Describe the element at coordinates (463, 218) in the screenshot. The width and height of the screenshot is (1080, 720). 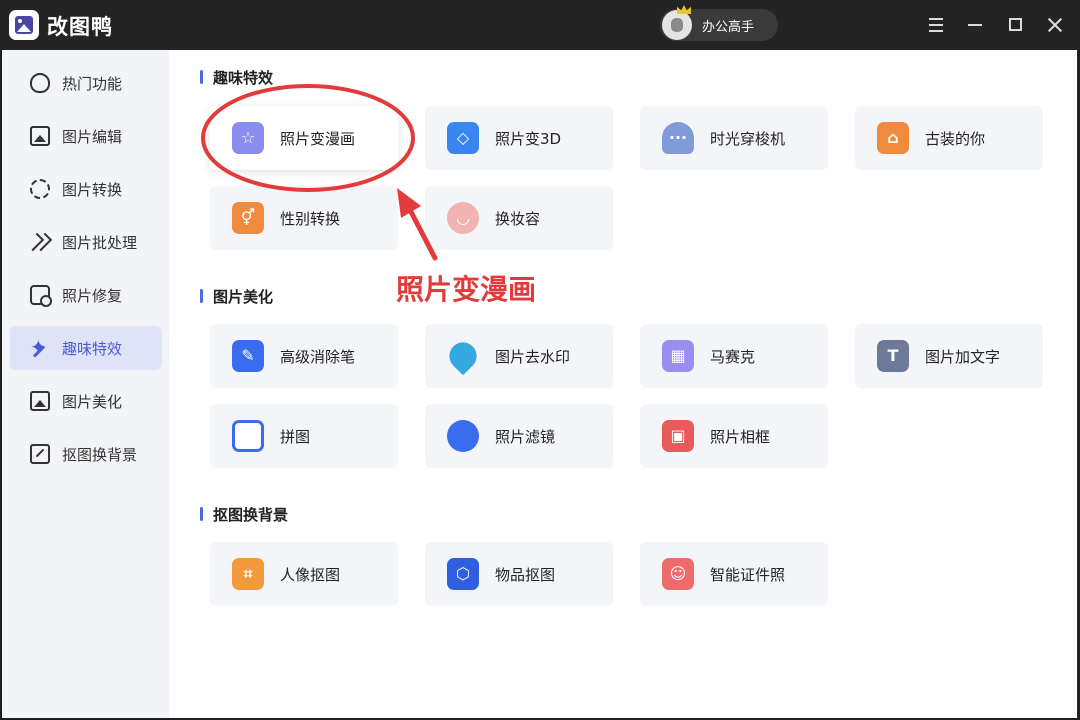
I see `makeup-icon: ◡` at that location.